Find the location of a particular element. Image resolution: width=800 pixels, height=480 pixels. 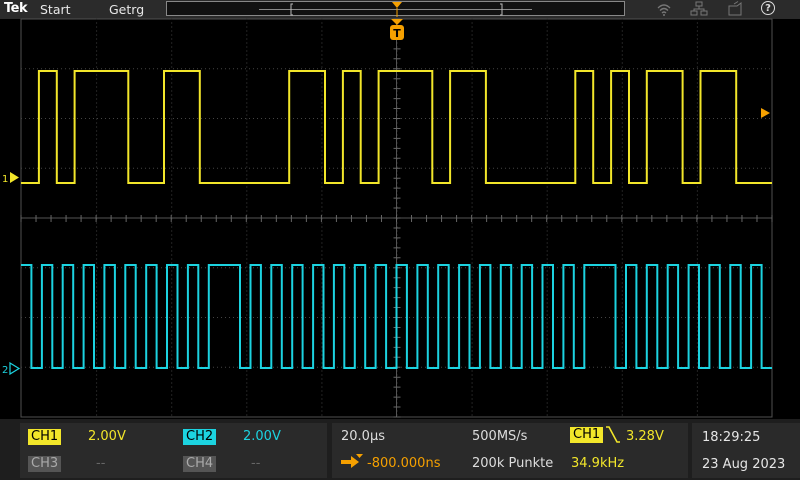

trigger-source: CH1 is located at coordinates (587, 435).